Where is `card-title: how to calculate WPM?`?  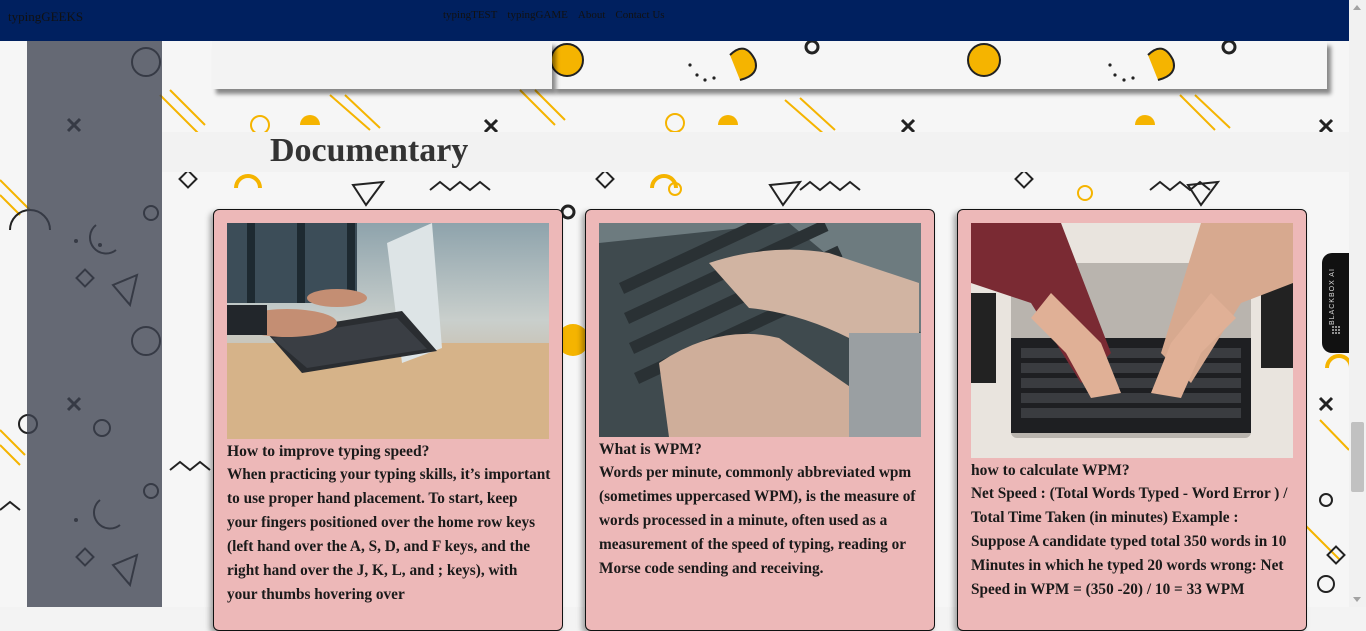
card-title: how to calculate WPM? is located at coordinates (1050, 470).